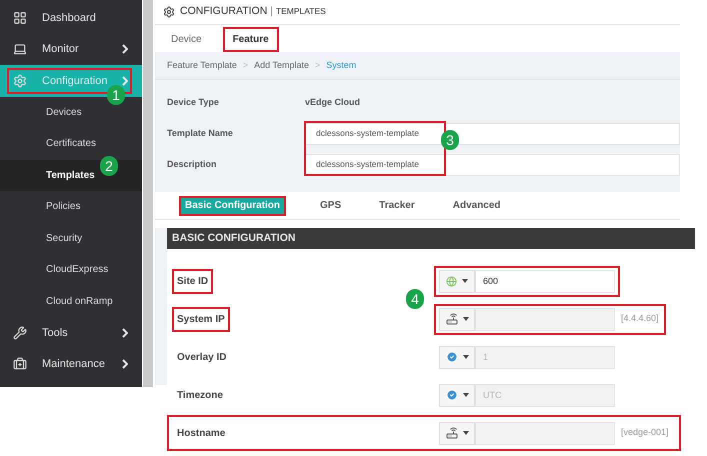  What do you see at coordinates (20, 333) in the screenshot?
I see `wrench-icon` at bounding box center [20, 333].